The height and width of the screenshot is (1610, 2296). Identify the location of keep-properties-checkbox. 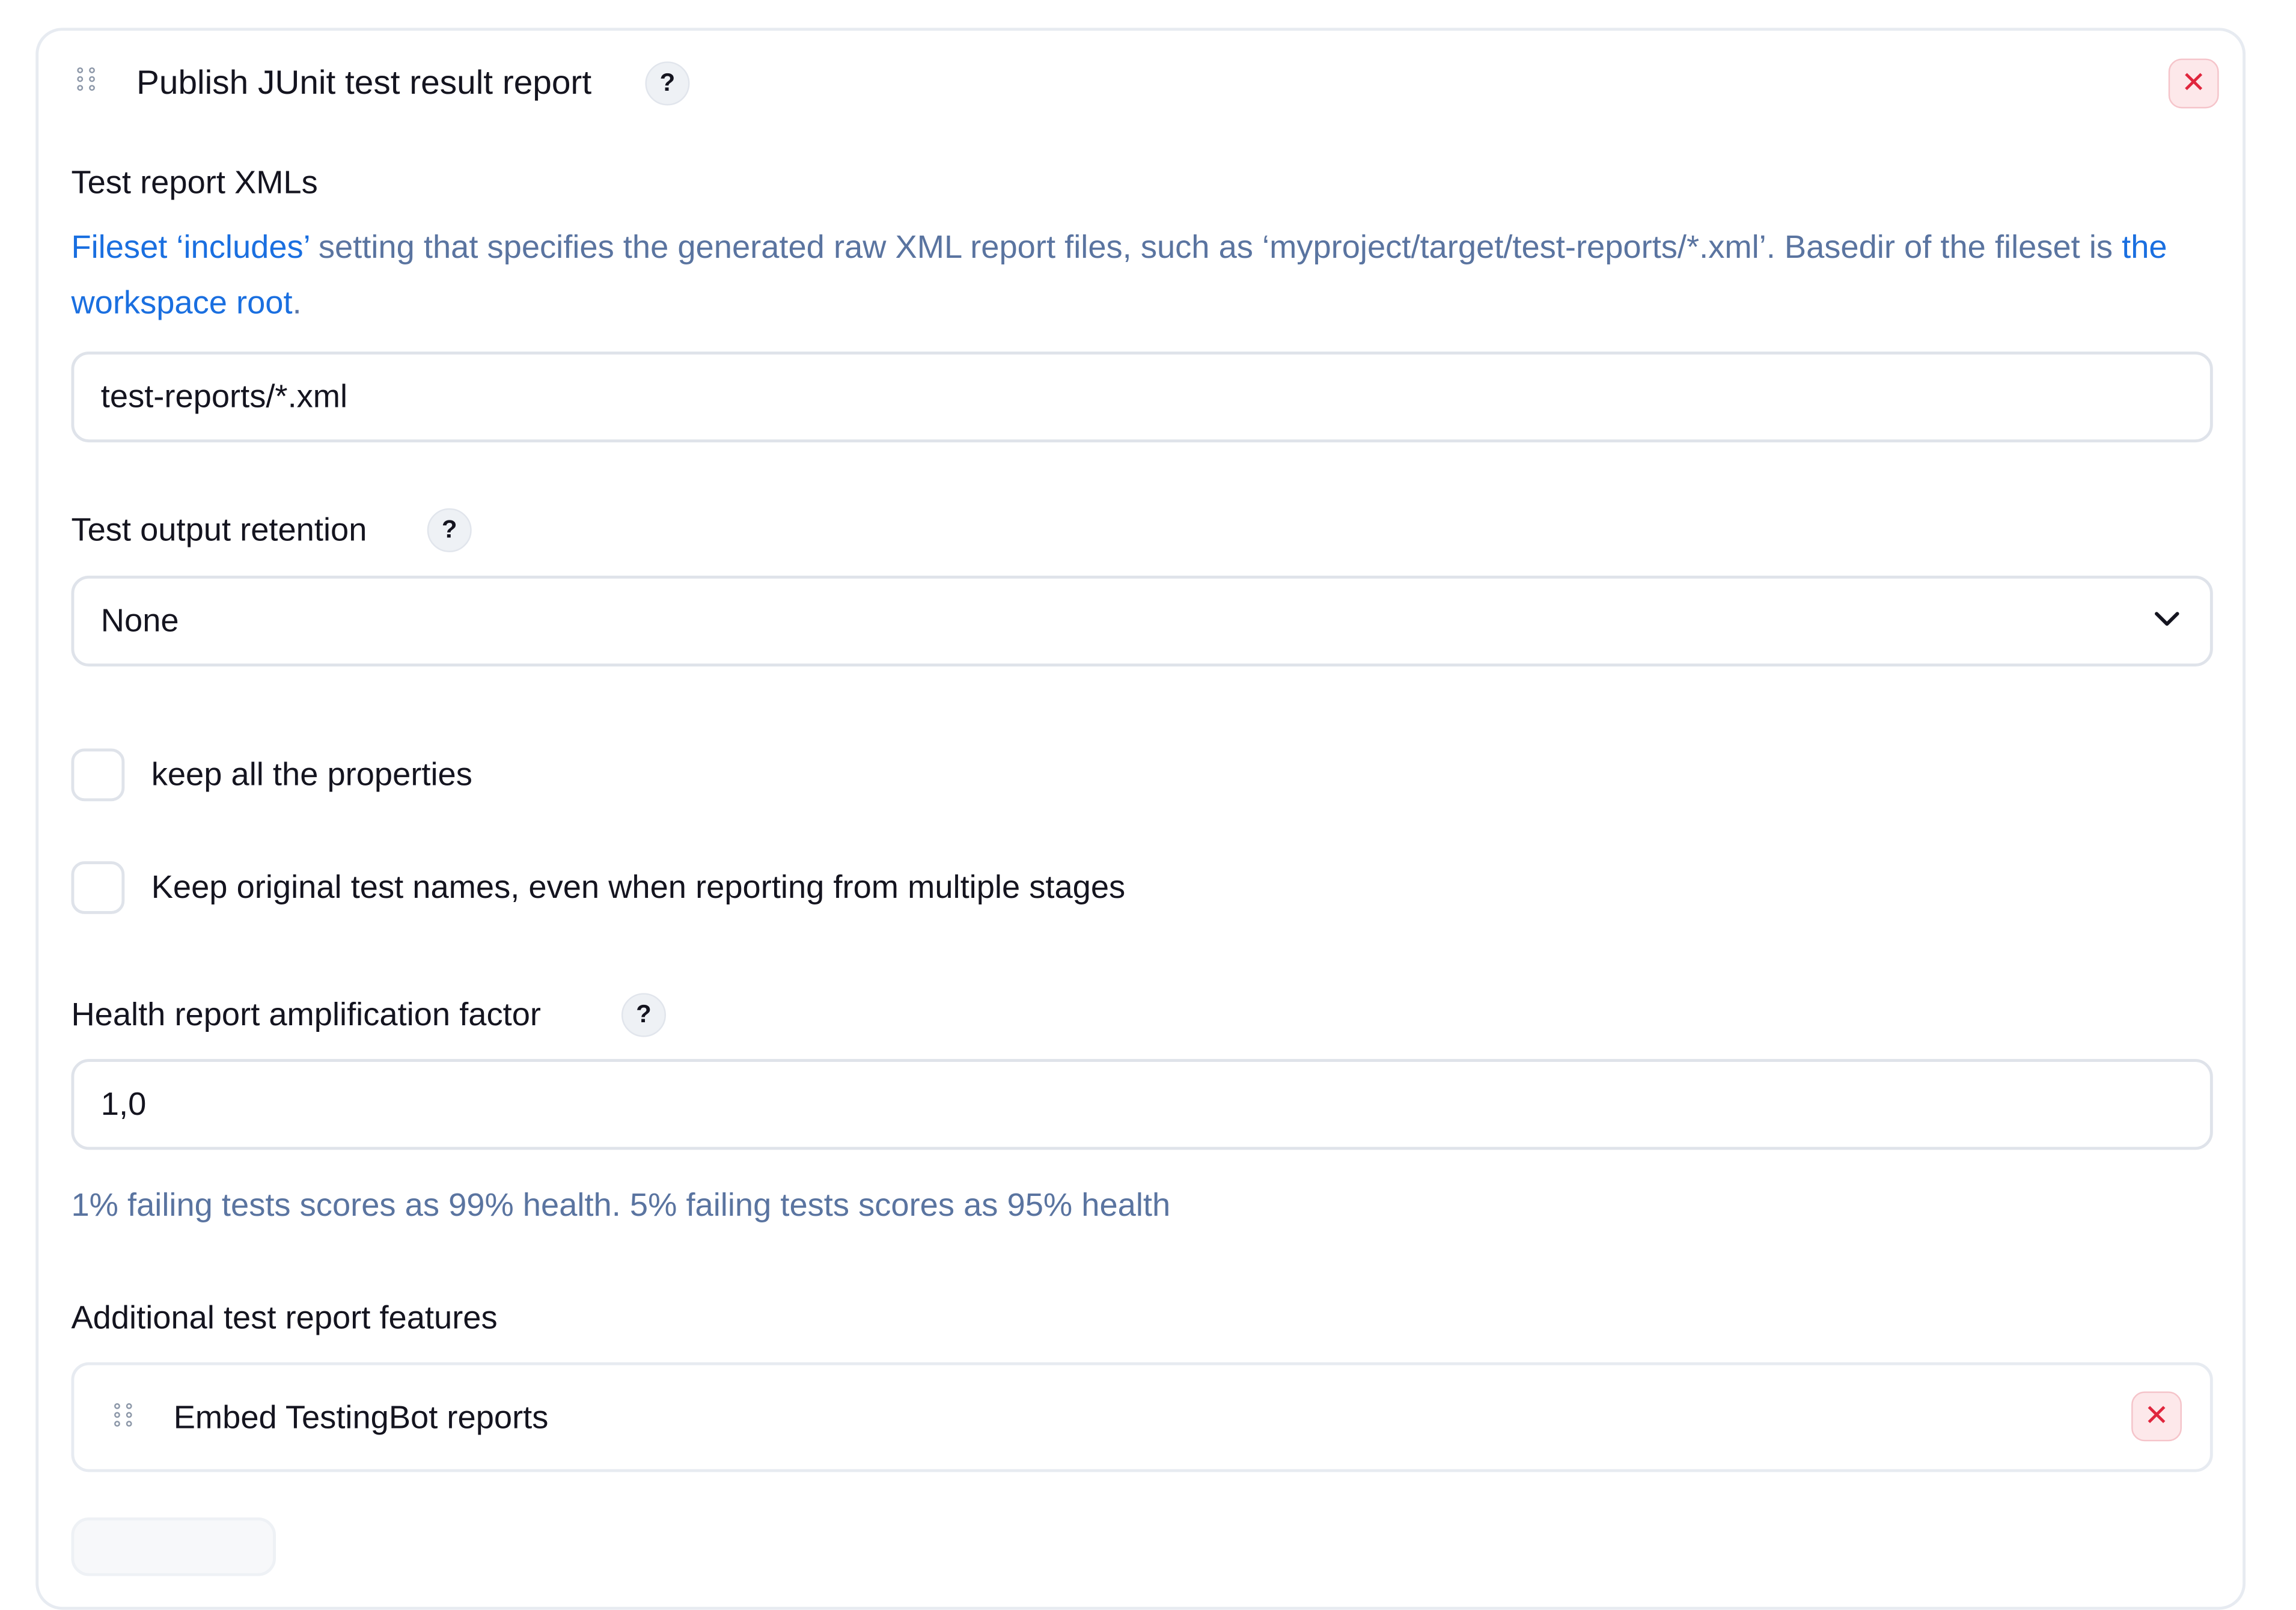
(98, 775).